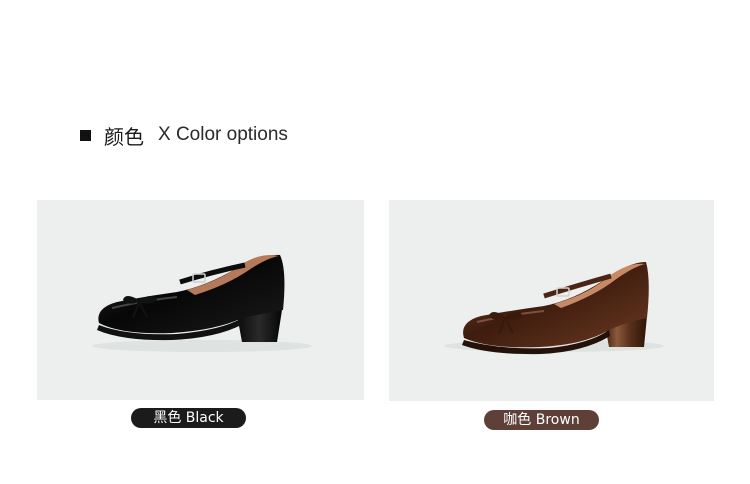 The image size is (750, 484). Describe the element at coordinates (124, 136) in the screenshot. I see `title-chinese: 颜色` at that location.